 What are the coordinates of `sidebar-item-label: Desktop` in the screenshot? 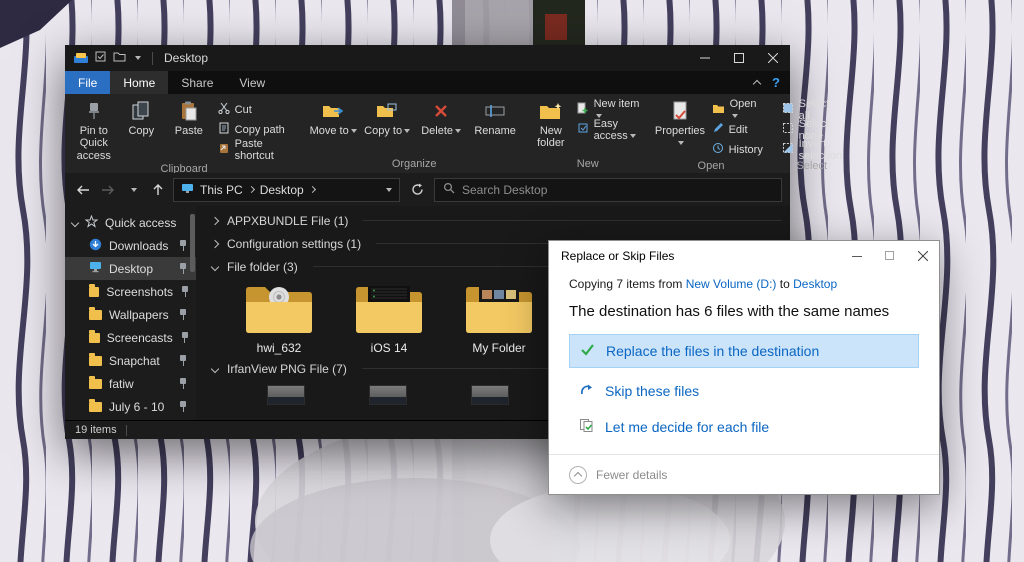 It's located at (131, 268).